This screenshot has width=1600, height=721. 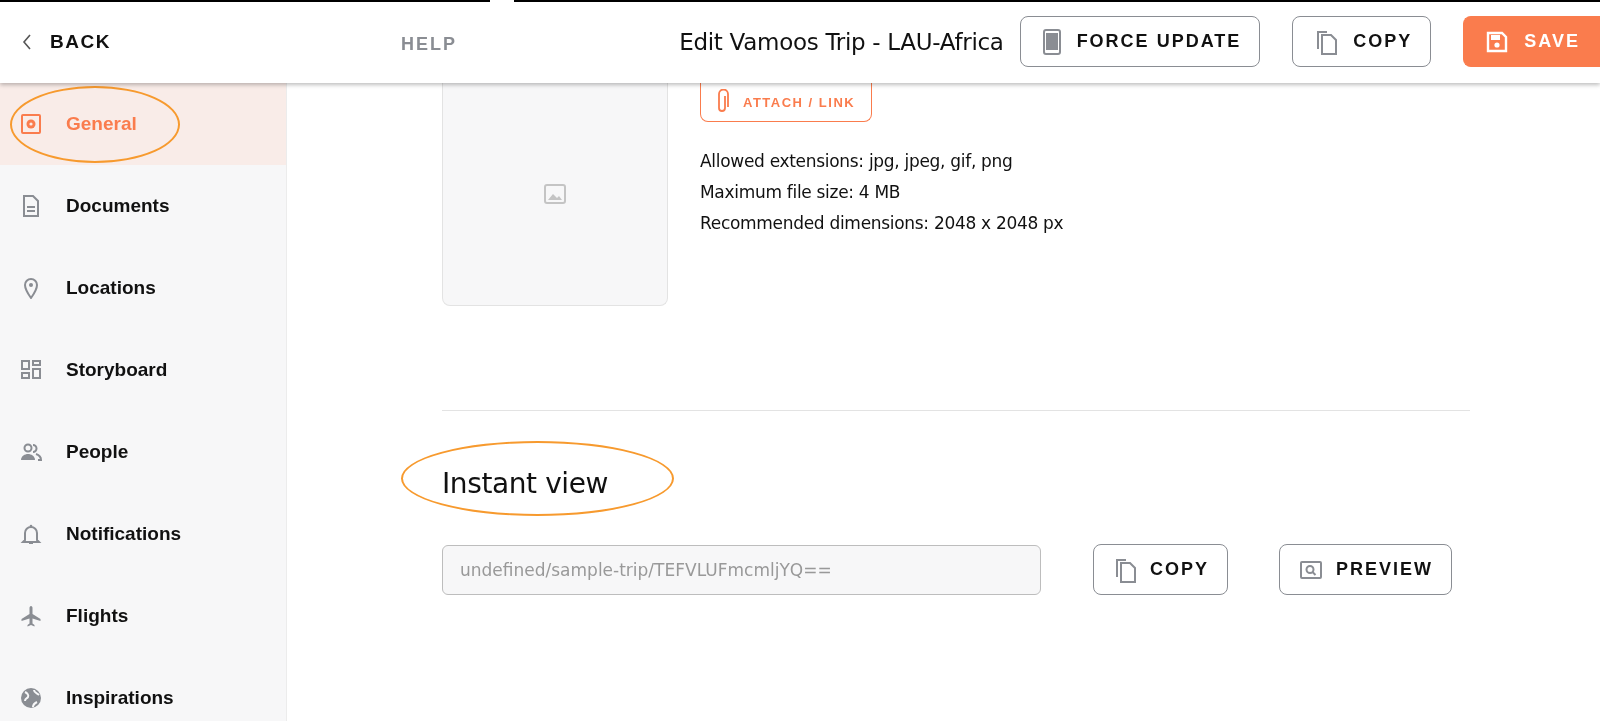 What do you see at coordinates (1140, 41) in the screenshot?
I see `force-update-button: FORCE UPDATE` at bounding box center [1140, 41].